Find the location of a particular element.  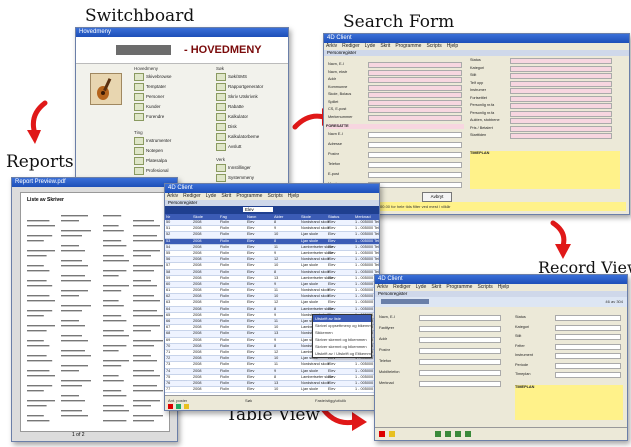

switchboard-button: Kalkulatorbeme is located at coordinates (240, 137).